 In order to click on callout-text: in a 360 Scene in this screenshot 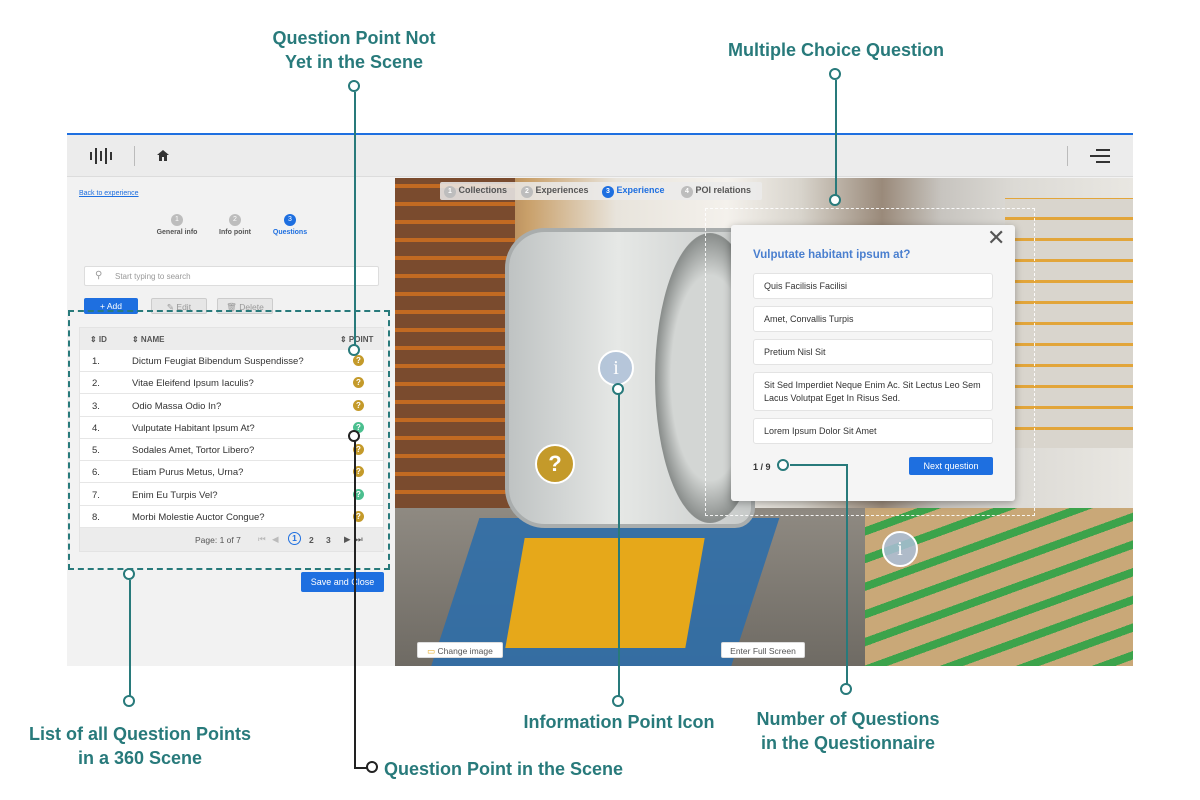, I will do `click(140, 758)`.